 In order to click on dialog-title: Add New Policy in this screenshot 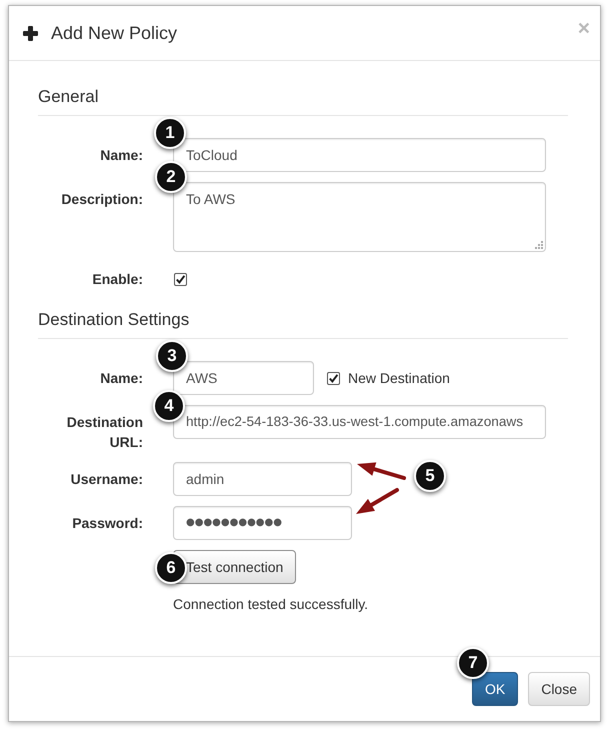, I will do `click(114, 33)`.